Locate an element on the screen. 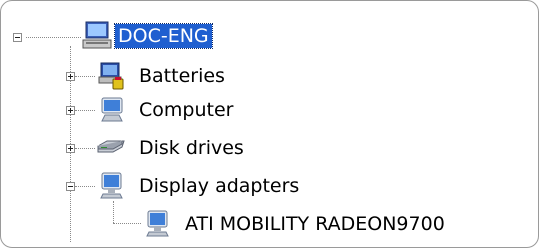  expand-toggle-computer is located at coordinates (70, 110).